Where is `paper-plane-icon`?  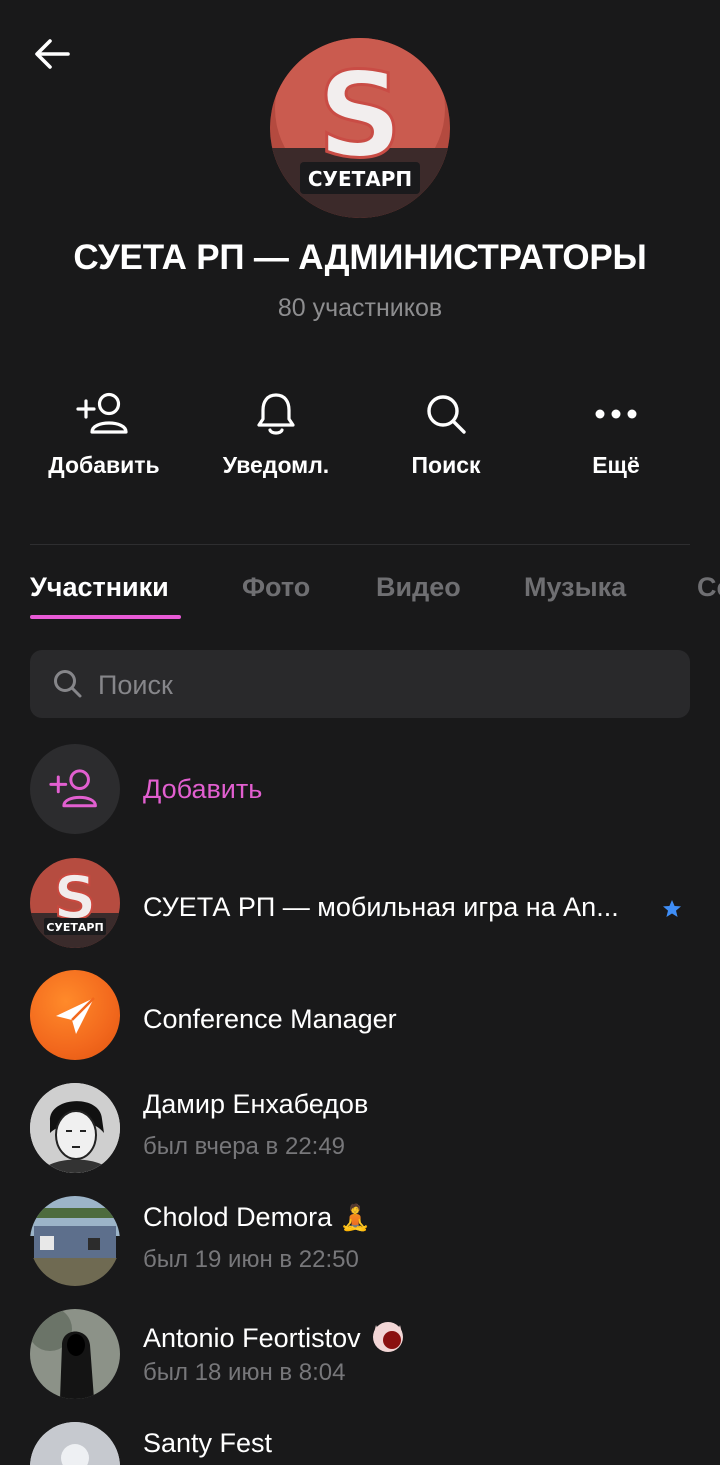
paper-plane-icon is located at coordinates (75, 1015).